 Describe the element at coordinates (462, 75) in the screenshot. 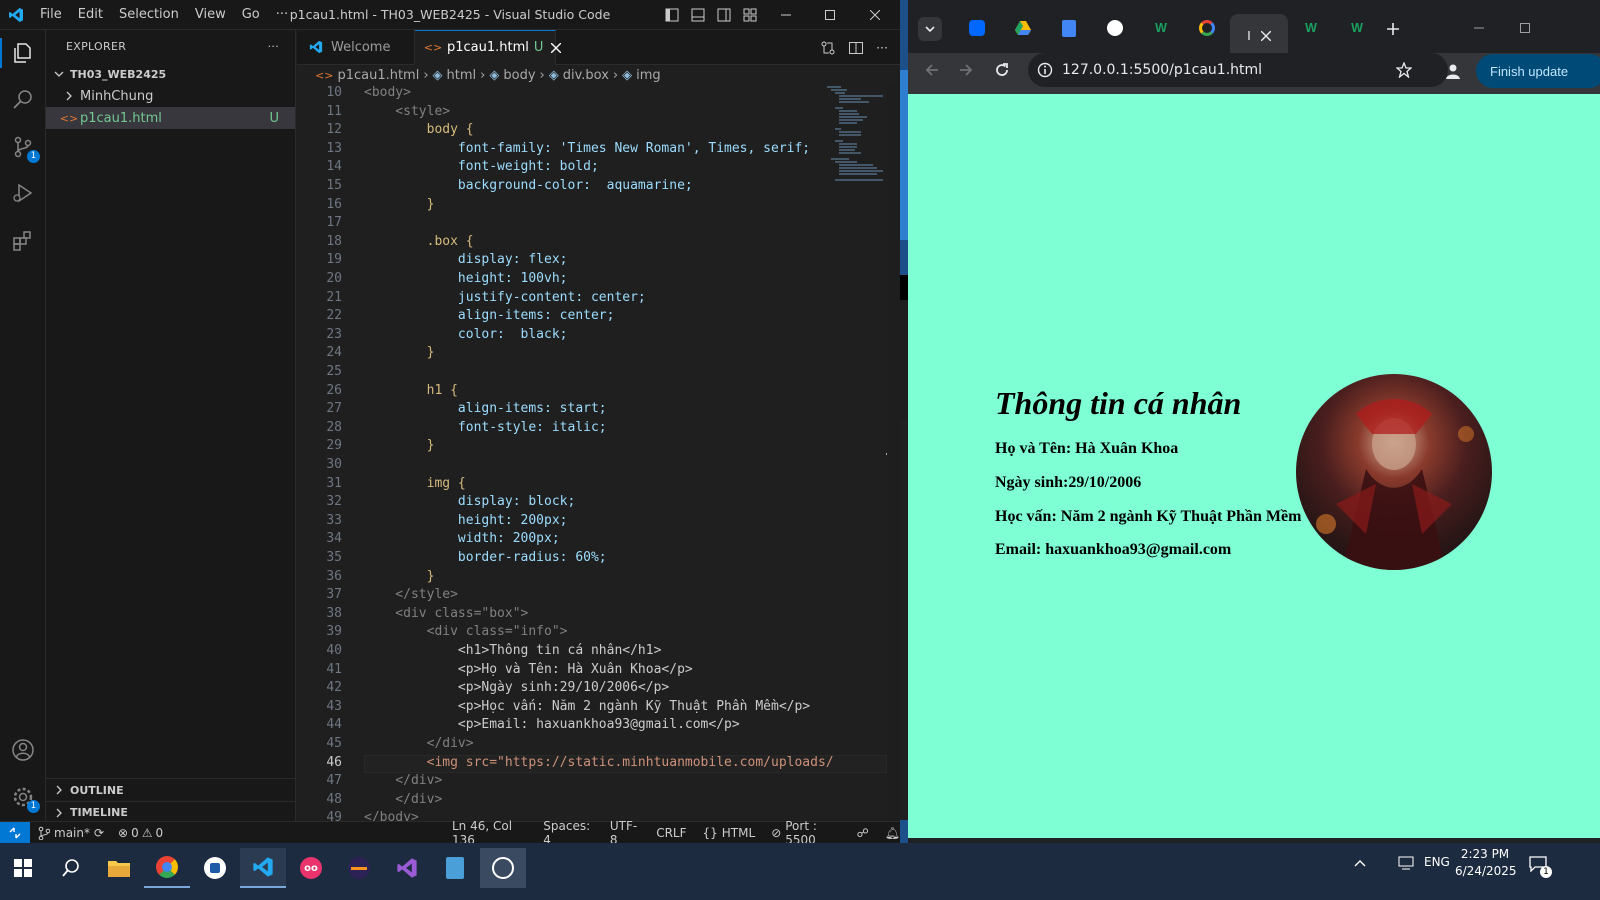

I see `breadcrumb-html: html` at that location.